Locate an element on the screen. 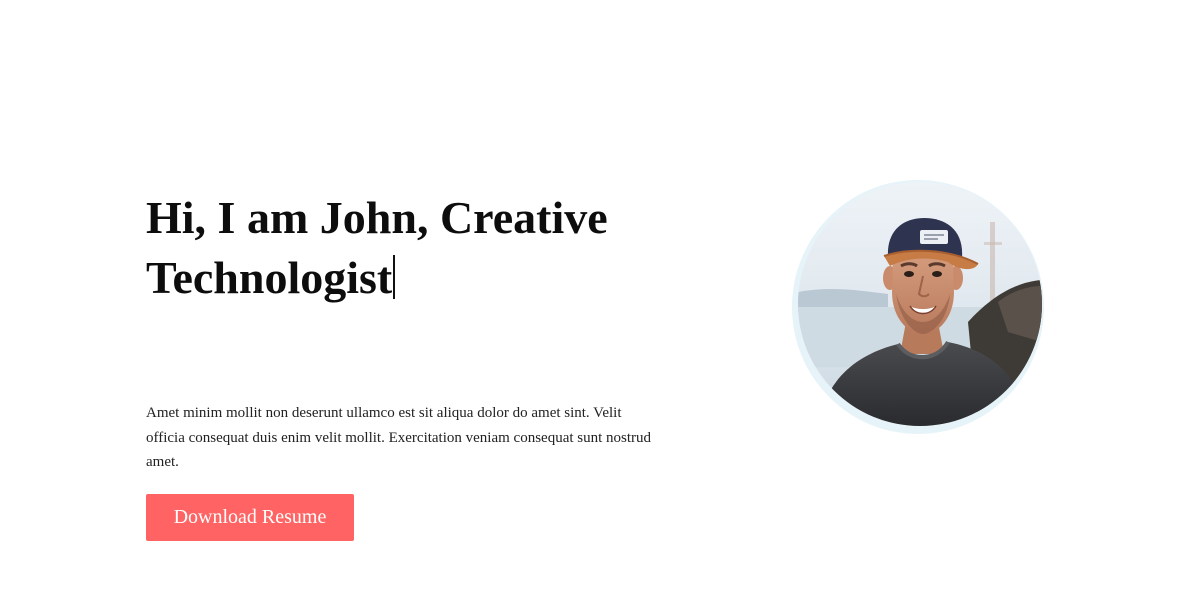 The image size is (1186, 600). hero-title: Hi, I am John, Creative Technologist is located at coordinates (426, 248).